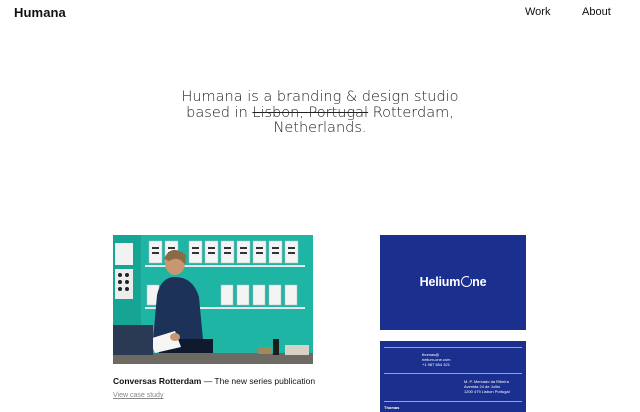  What do you see at coordinates (487, 391) in the screenshot?
I see `address-line-3: 1200 479 Lisbon Portugal` at bounding box center [487, 391].